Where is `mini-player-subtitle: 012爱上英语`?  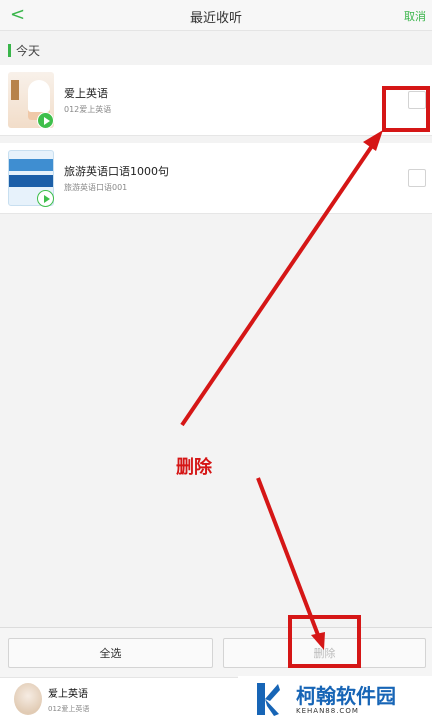 mini-player-subtitle: 012爱上英语 is located at coordinates (69, 709).